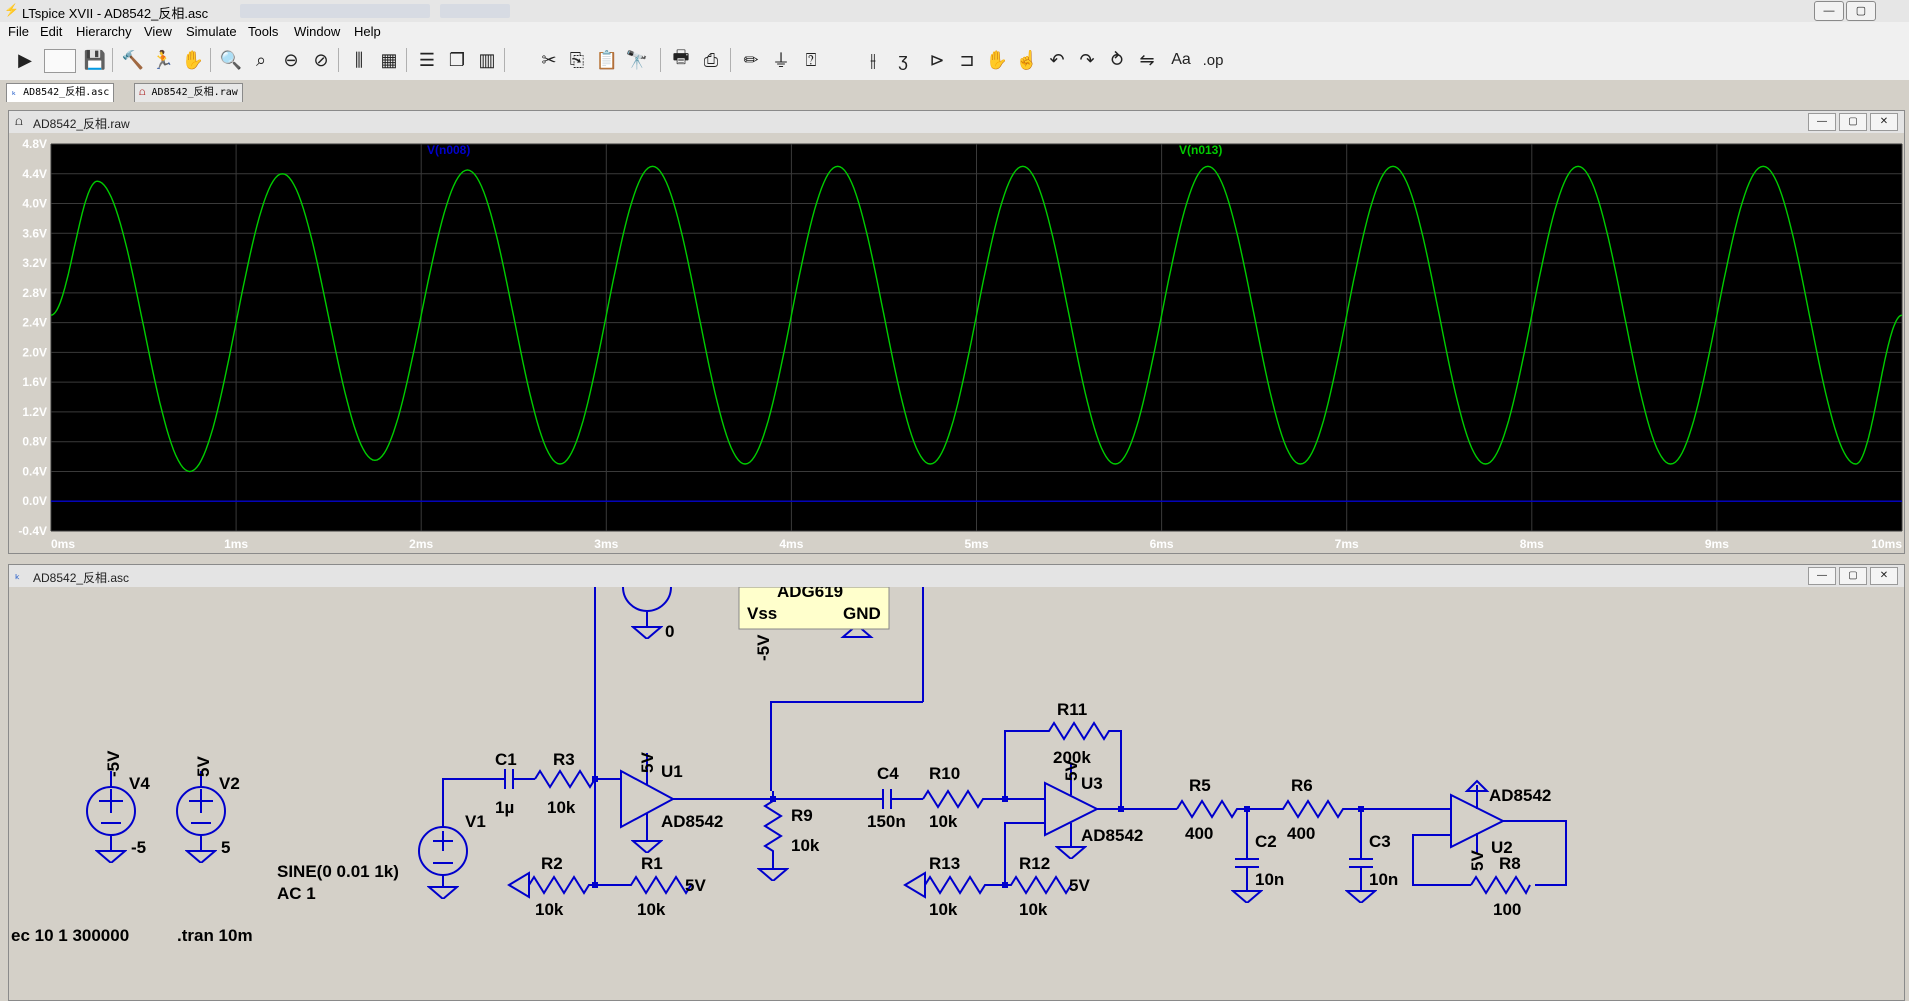 The height and width of the screenshot is (1001, 1909). Describe the element at coordinates (672, 771) in the screenshot. I see `component-label: U1` at that location.